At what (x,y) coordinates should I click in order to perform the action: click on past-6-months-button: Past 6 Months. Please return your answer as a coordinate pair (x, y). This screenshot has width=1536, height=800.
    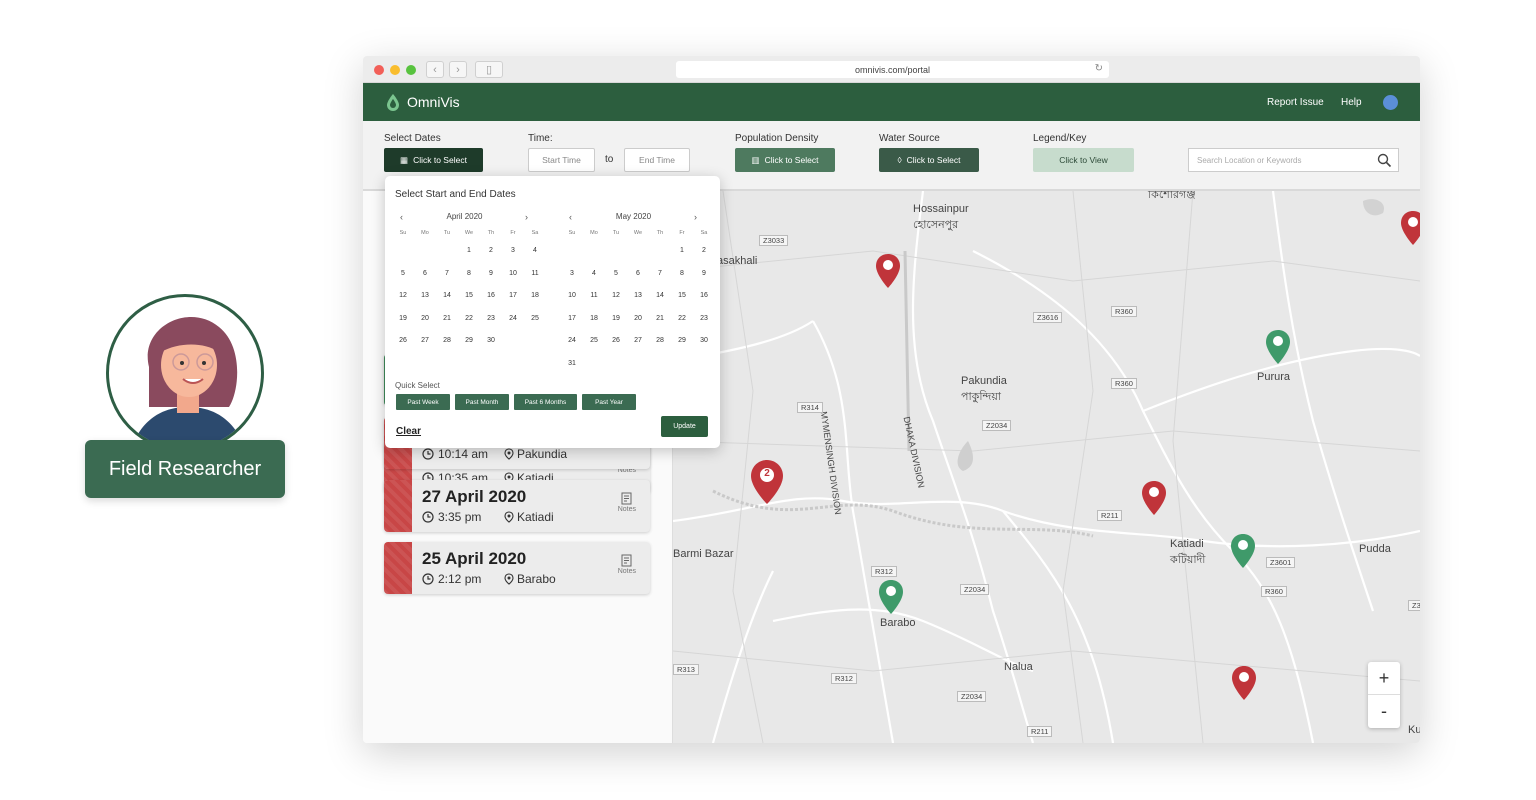
    Looking at the image, I should click on (545, 402).